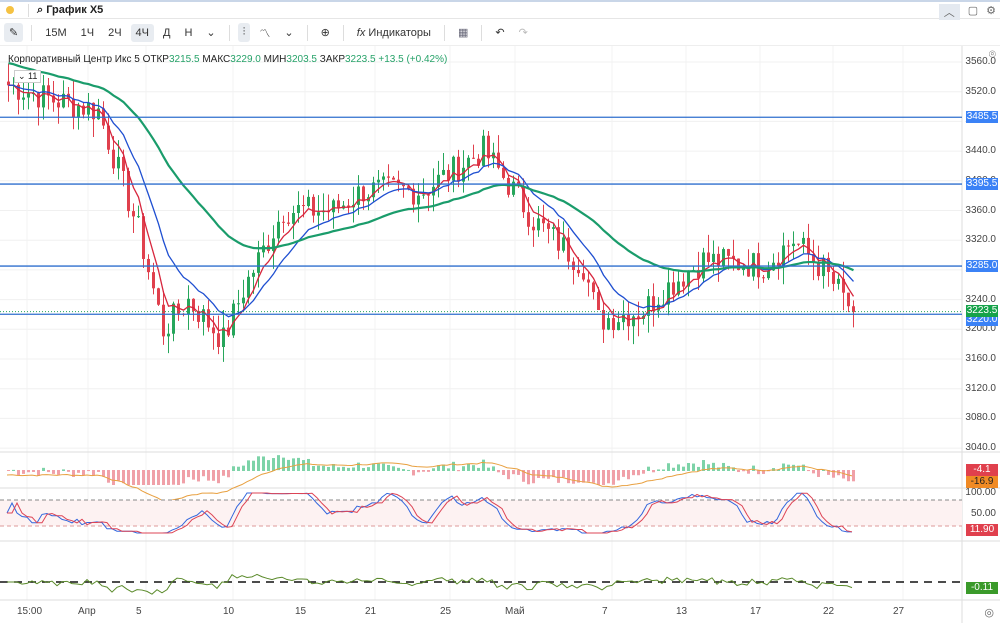  What do you see at coordinates (430, 584) in the screenshot?
I see `momentum-line` at bounding box center [430, 584].